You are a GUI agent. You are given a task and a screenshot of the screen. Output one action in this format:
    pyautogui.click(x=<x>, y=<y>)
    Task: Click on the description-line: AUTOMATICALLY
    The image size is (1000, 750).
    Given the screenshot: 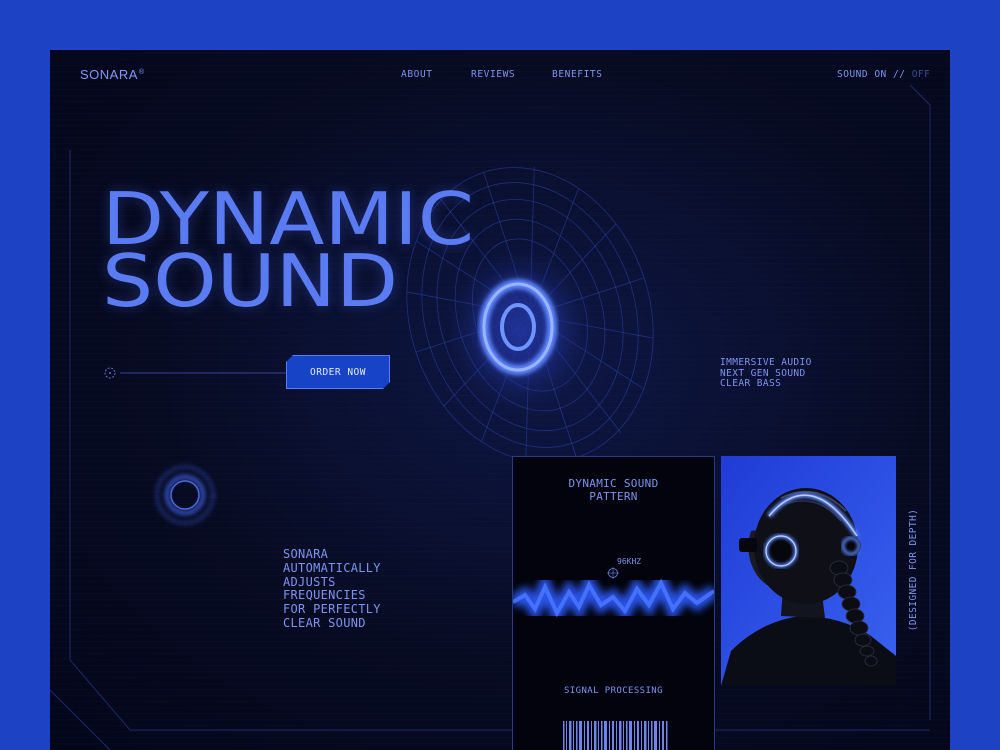 What is the action you would take?
    pyautogui.click(x=332, y=567)
    